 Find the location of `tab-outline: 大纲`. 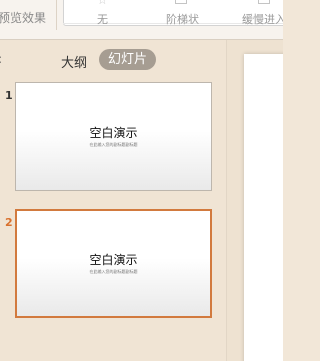

tab-outline: 大纲 is located at coordinates (74, 61).